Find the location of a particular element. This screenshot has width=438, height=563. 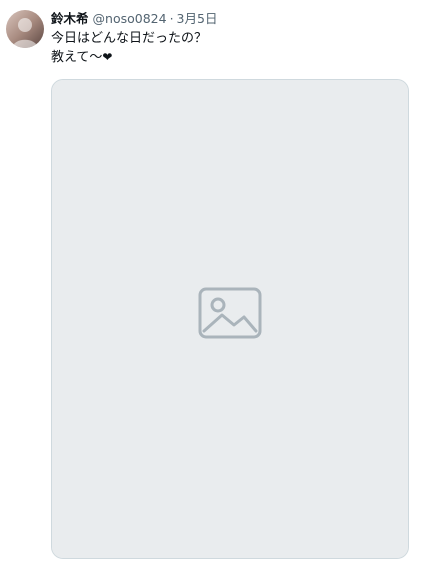

heart-icon: ❤ is located at coordinates (107, 57).